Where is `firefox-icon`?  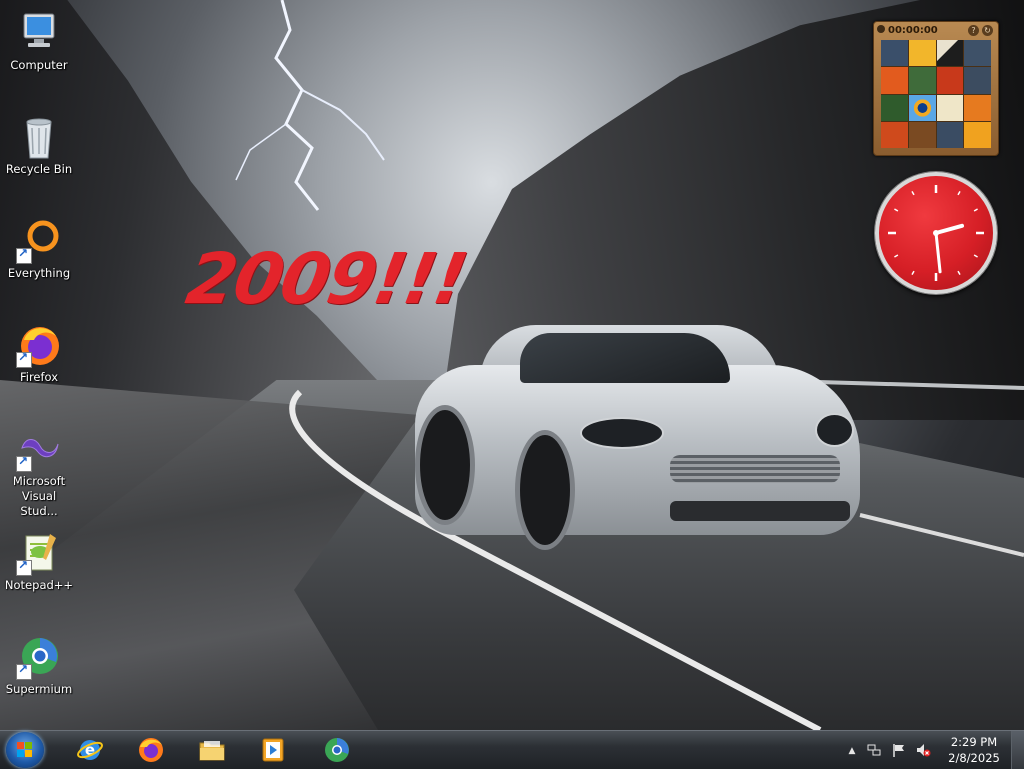 firefox-icon is located at coordinates (151, 750).